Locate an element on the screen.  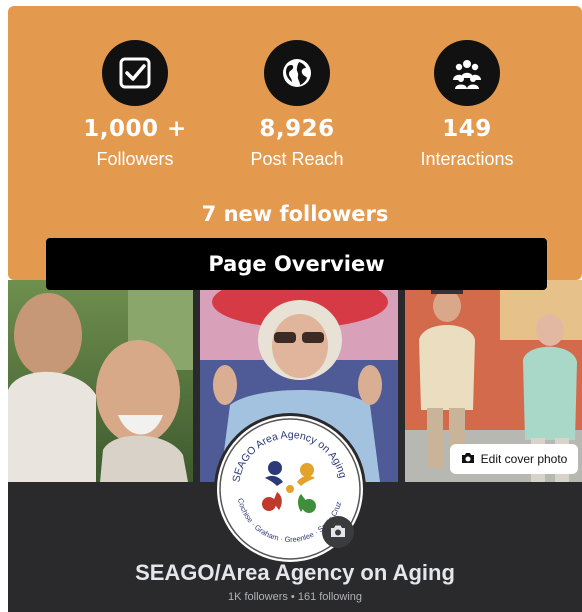
stat-followers: 1,000 + Followers is located at coordinates (135, 105).